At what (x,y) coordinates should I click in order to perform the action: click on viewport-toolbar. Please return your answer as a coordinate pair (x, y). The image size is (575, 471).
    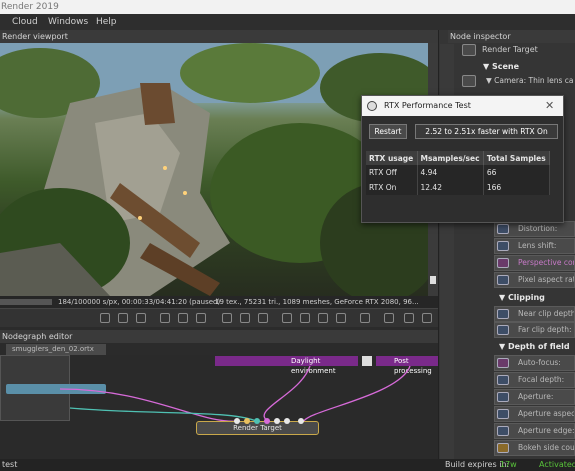
    Looking at the image, I should click on (219, 317).